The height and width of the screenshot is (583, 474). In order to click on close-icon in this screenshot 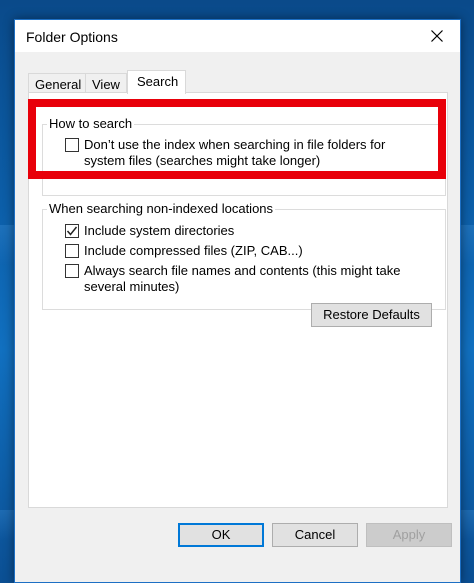, I will do `click(437, 36)`.